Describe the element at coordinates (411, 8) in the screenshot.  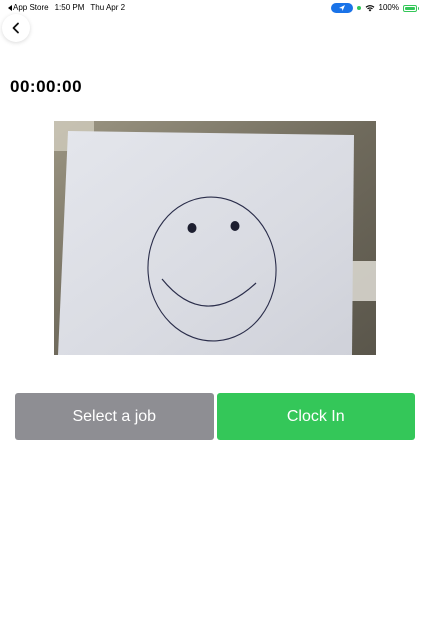
I see `battery-icon` at that location.